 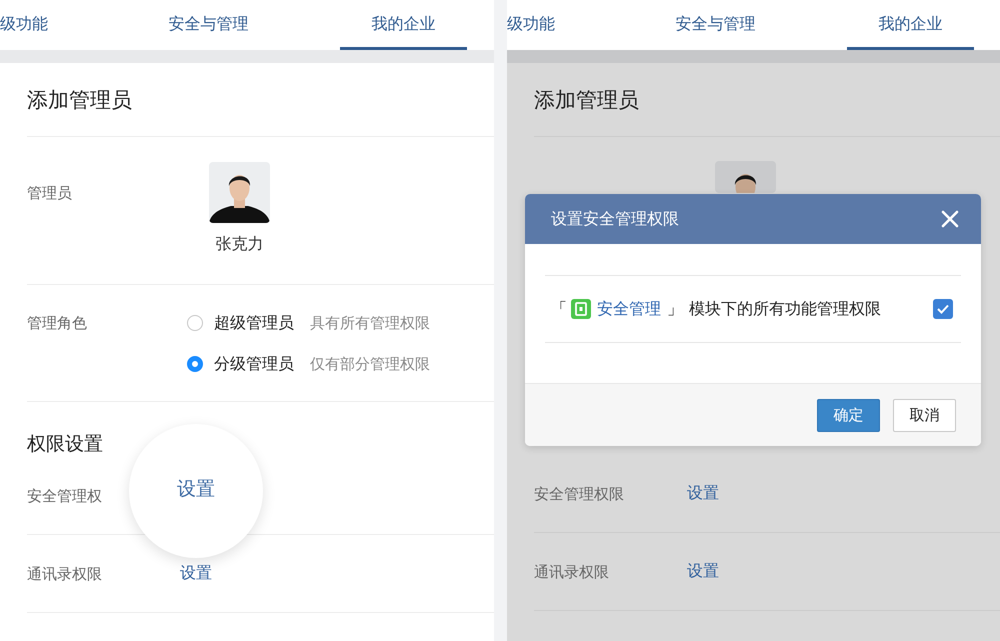 I want to click on admin-name: 张克力, so click(x=240, y=244).